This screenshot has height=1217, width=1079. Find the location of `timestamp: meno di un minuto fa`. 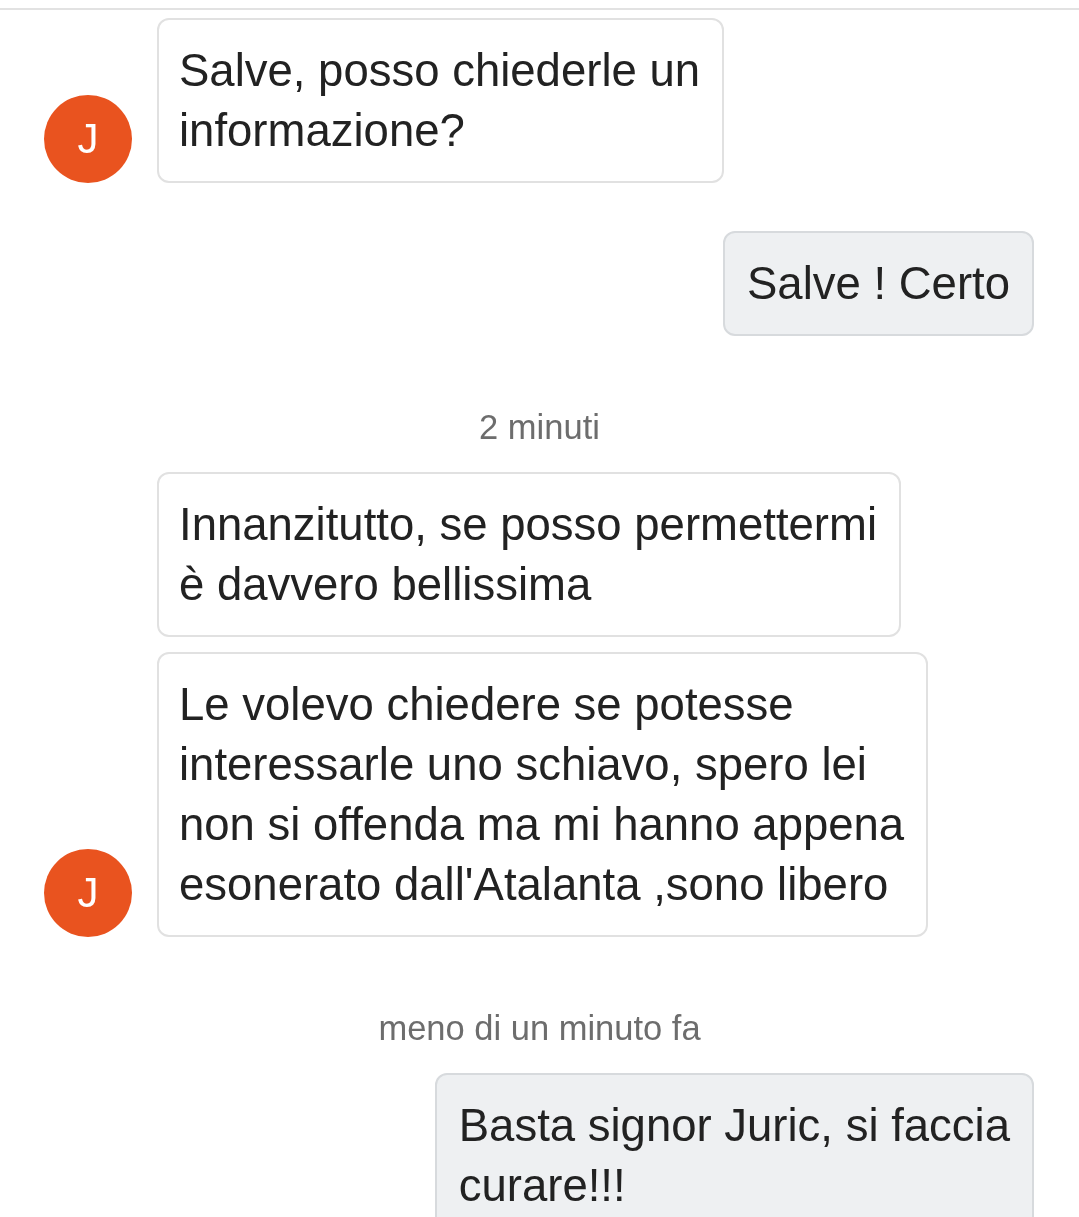

timestamp: meno di un minuto fa is located at coordinates (539, 1028).